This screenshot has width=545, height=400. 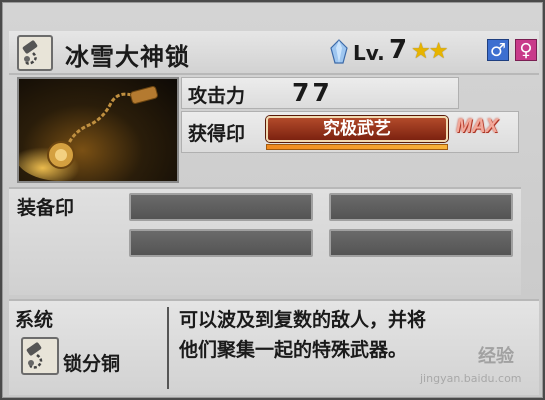 I want to click on seal-max-label: MAX, so click(x=477, y=126).